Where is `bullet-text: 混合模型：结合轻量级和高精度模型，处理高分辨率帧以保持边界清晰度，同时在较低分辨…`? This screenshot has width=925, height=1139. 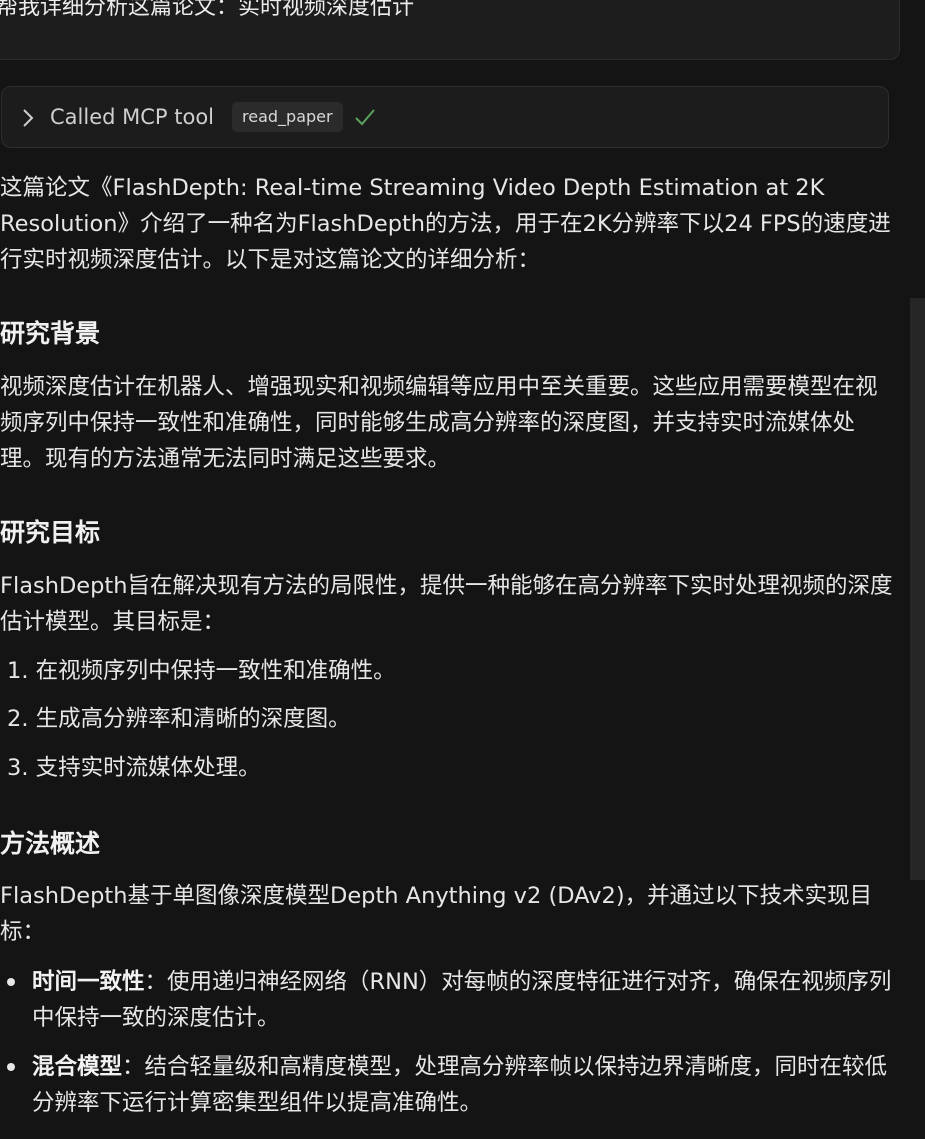 bullet-text: 混合模型：结合轻量级和高精度模型，处理高分辨率帧以保持边界清晰度，同时在较低分辨… is located at coordinates (462, 1085).